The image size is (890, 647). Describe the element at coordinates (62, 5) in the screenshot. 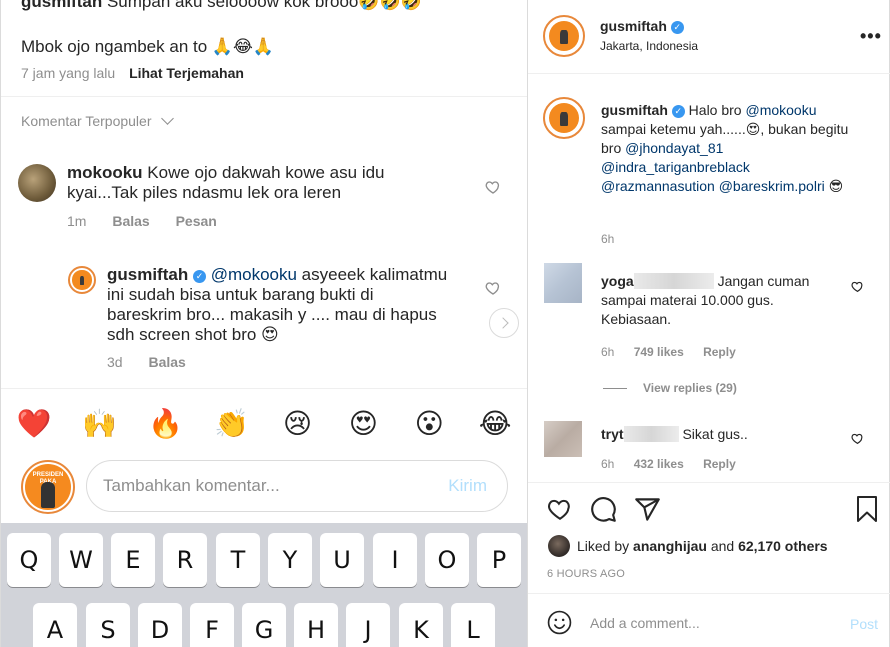

I see `previous-comment-username: gusmiftah` at that location.